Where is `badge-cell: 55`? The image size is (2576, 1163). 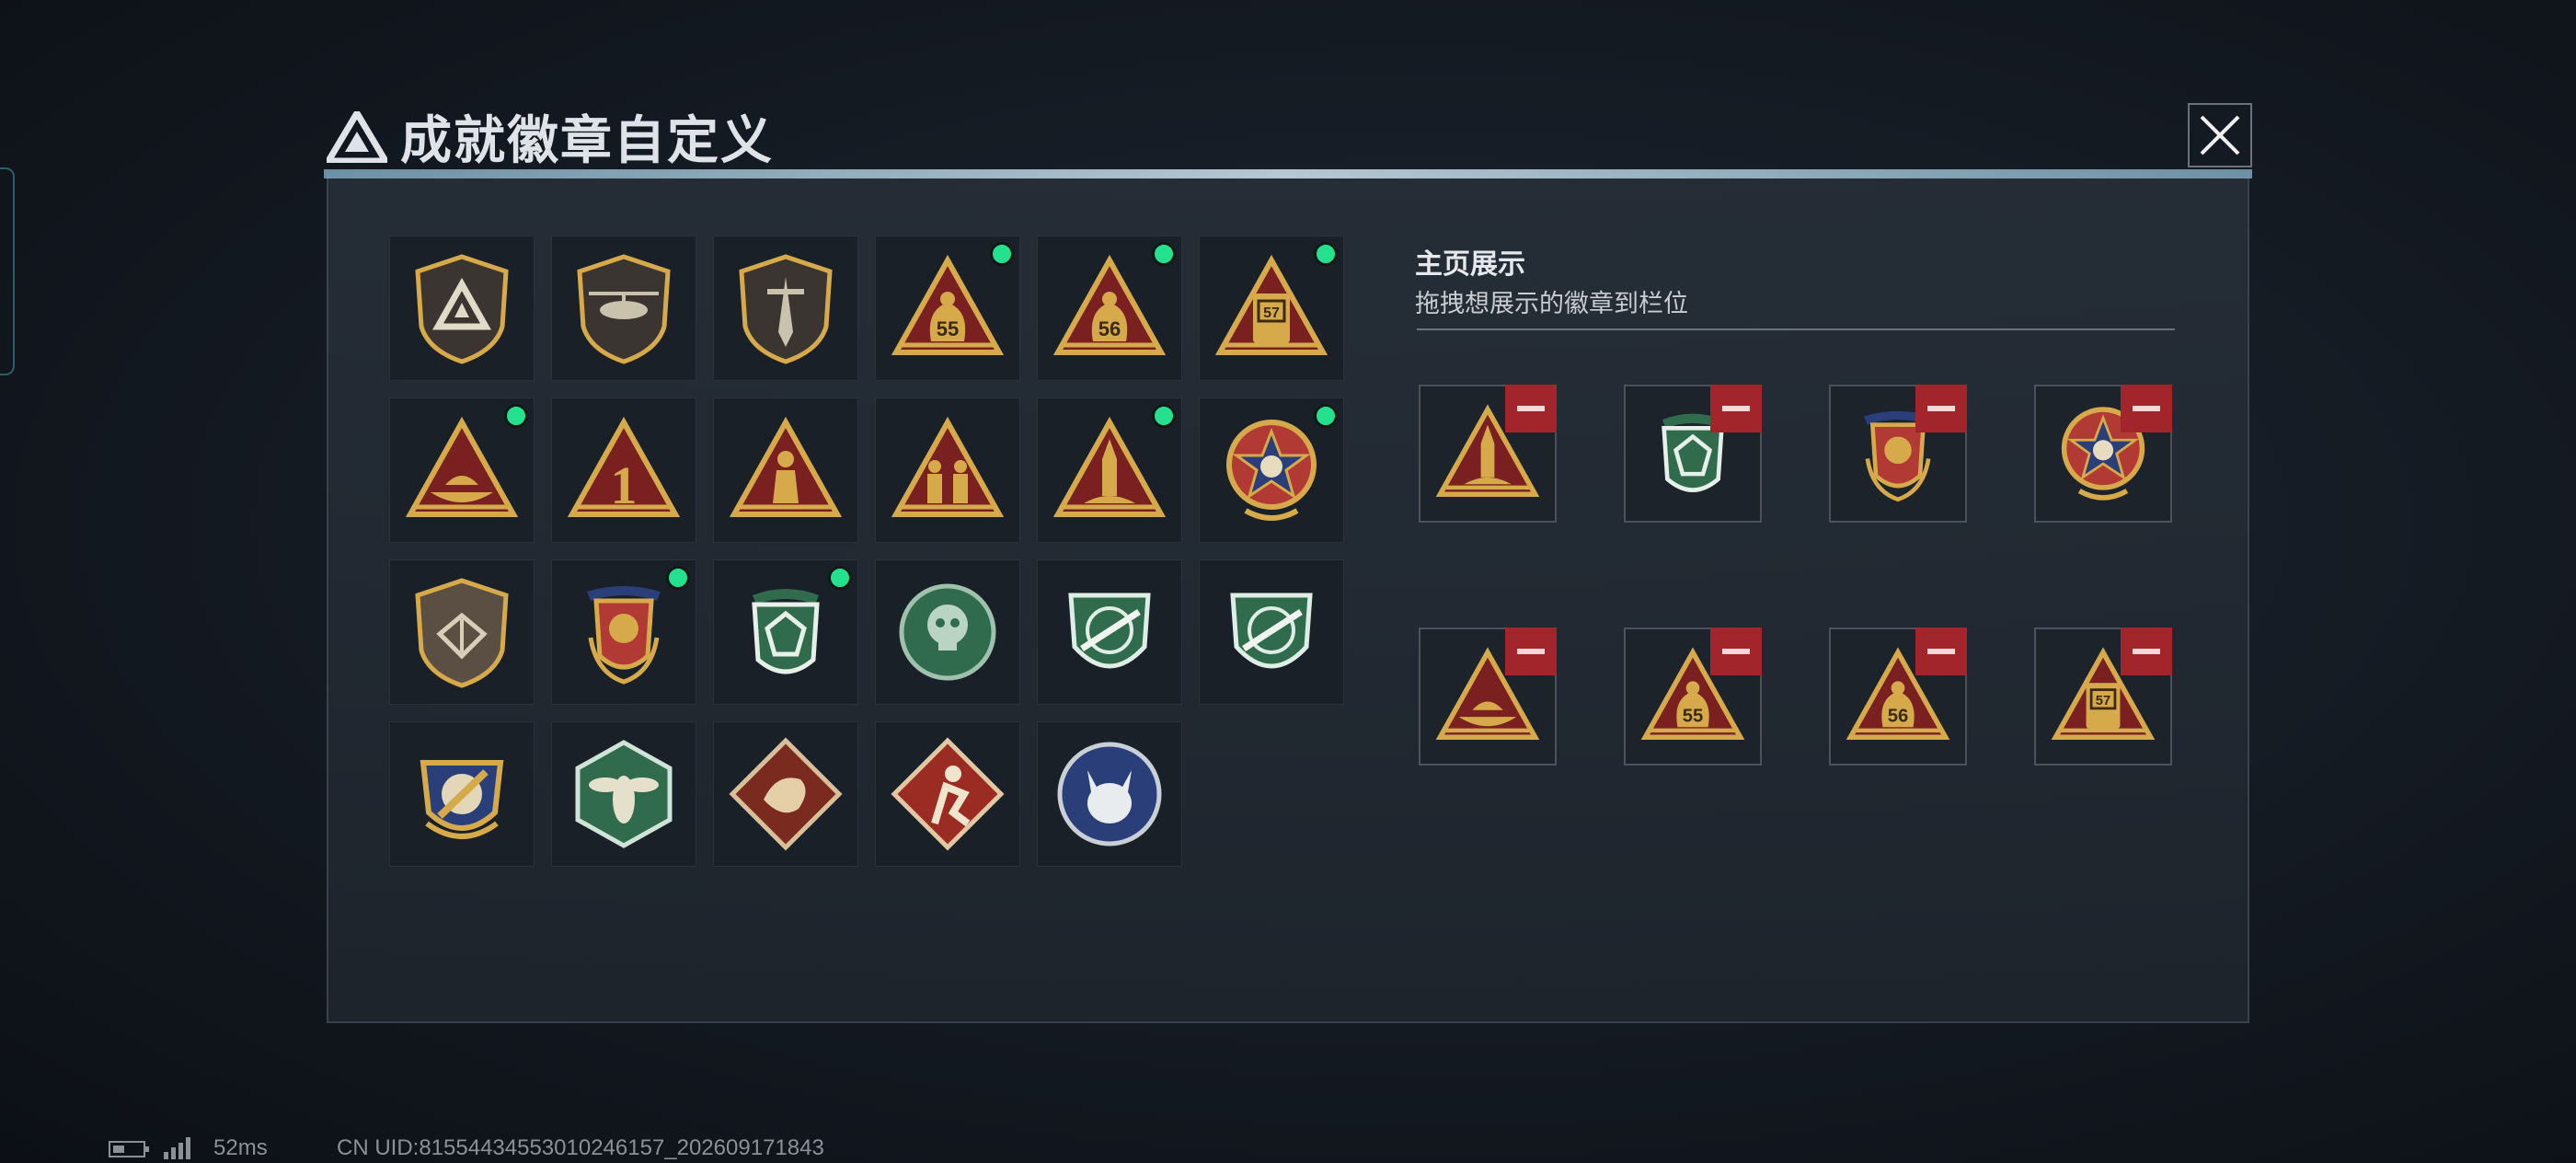 badge-cell: 55 is located at coordinates (947, 308).